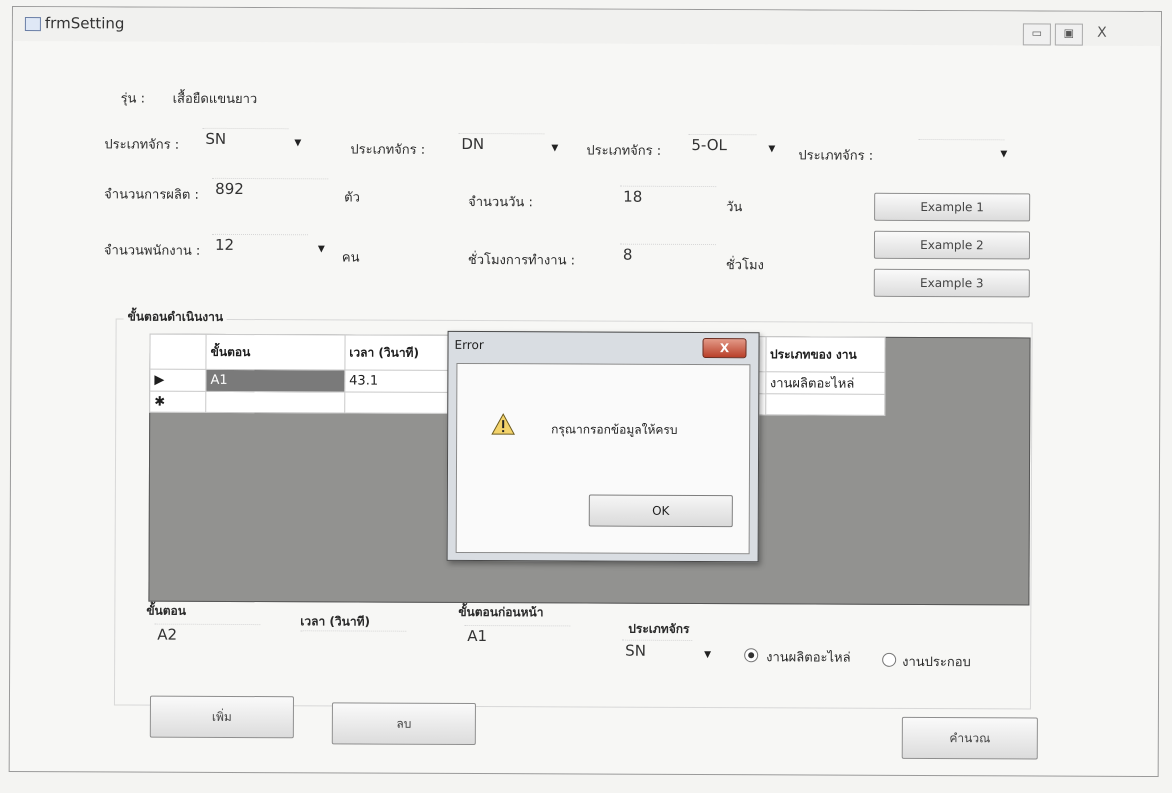 The height and width of the screenshot is (793, 1172). What do you see at coordinates (1102, 34) in the screenshot?
I see `close-button: X` at bounding box center [1102, 34].